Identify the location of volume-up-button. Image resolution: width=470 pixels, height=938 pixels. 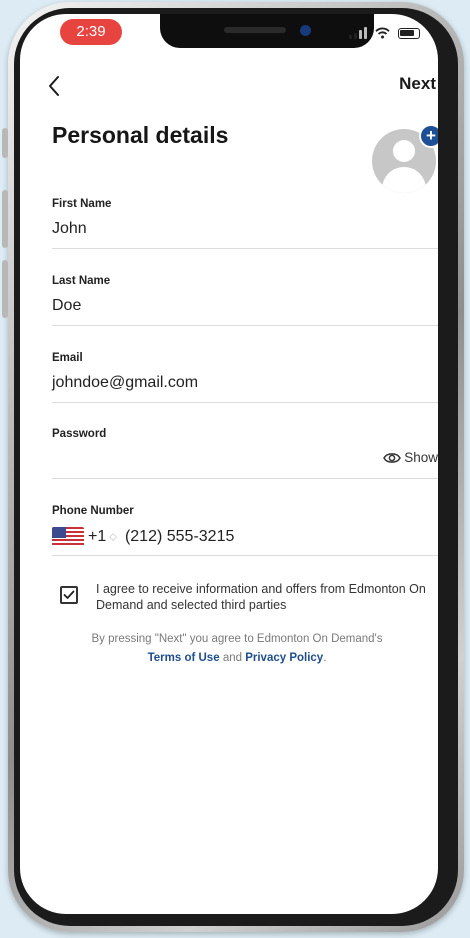
(5, 219).